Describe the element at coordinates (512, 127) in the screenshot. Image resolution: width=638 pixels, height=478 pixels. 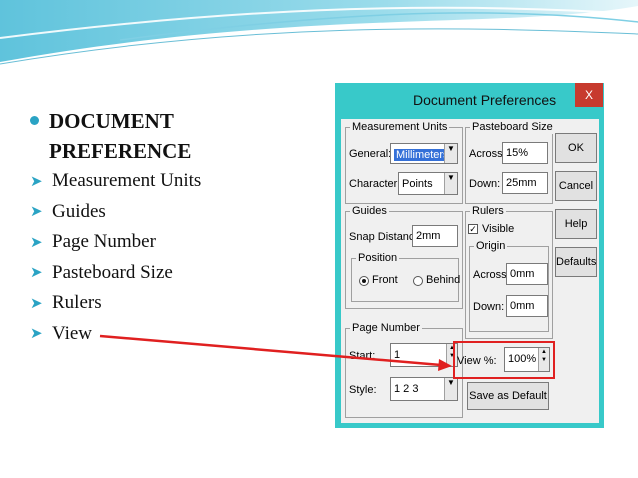
I see `pasteboard-size-group-label: Pasteboard Size` at that location.